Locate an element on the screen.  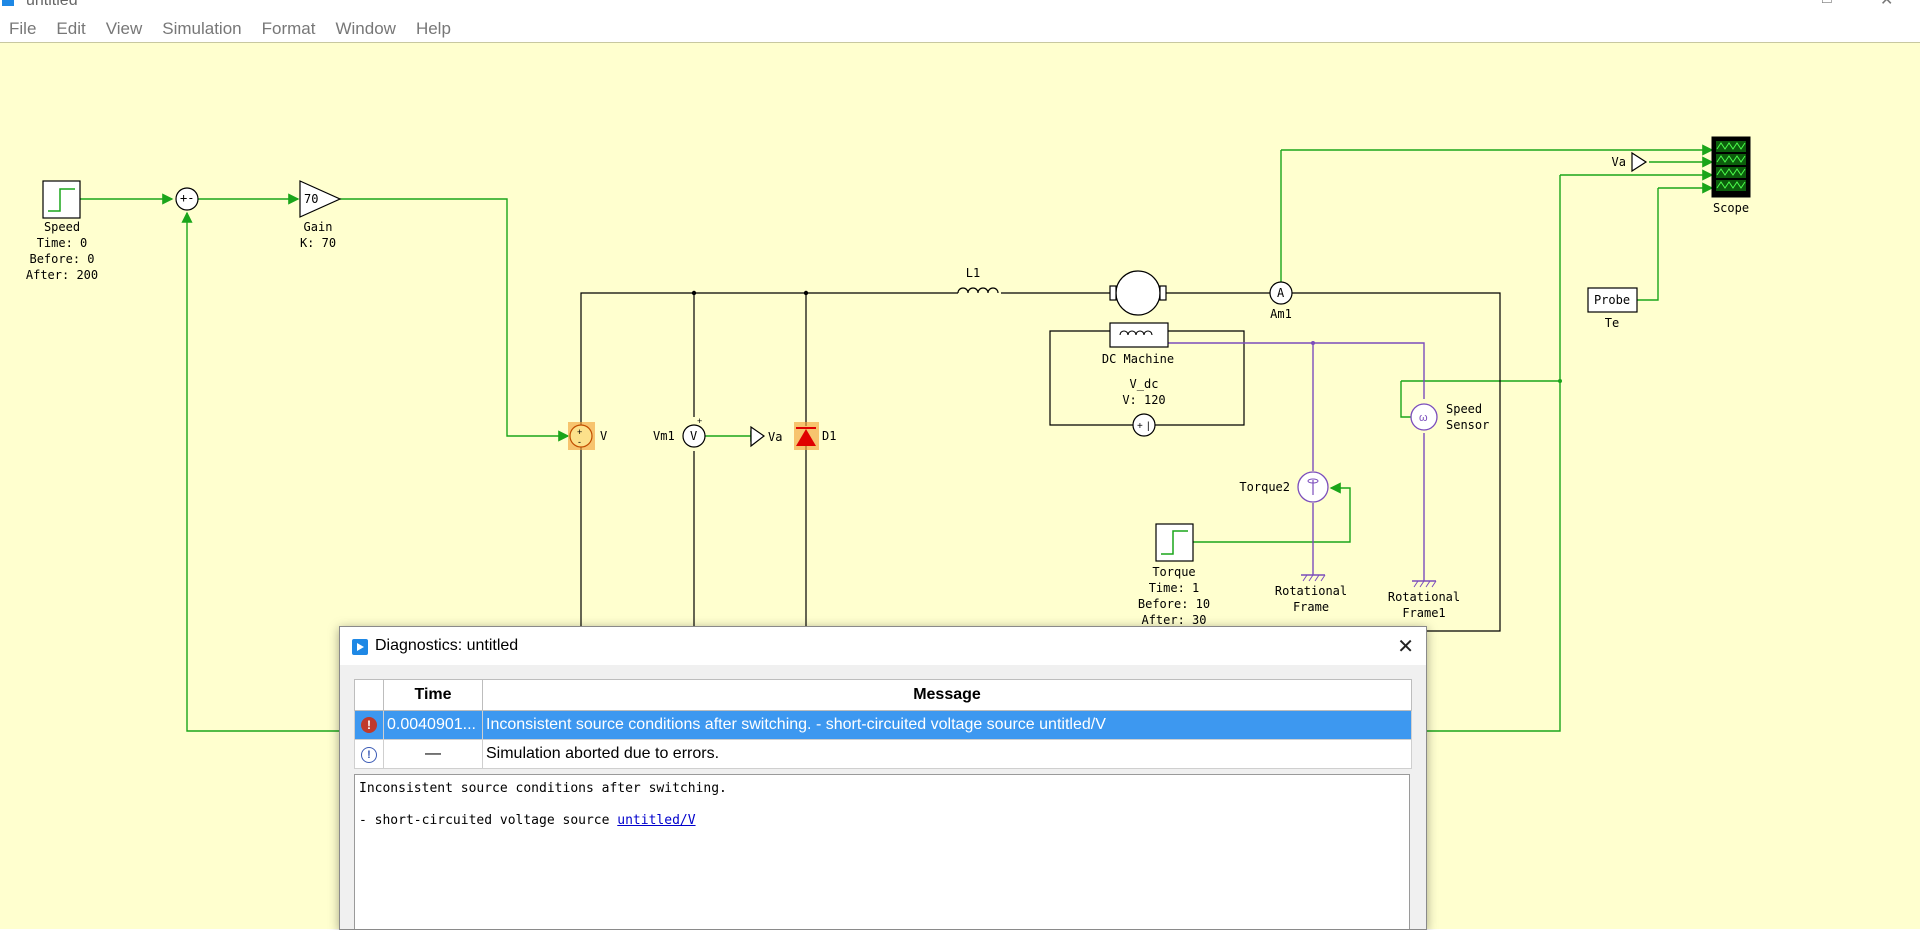
svg-text: ω is located at coordinates (1423, 418).